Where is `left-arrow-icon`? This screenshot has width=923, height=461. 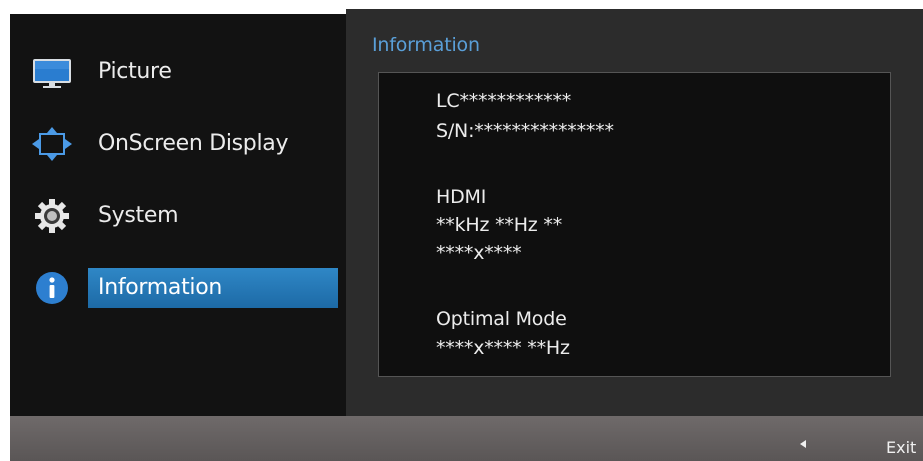
left-arrow-icon is located at coordinates (803, 444).